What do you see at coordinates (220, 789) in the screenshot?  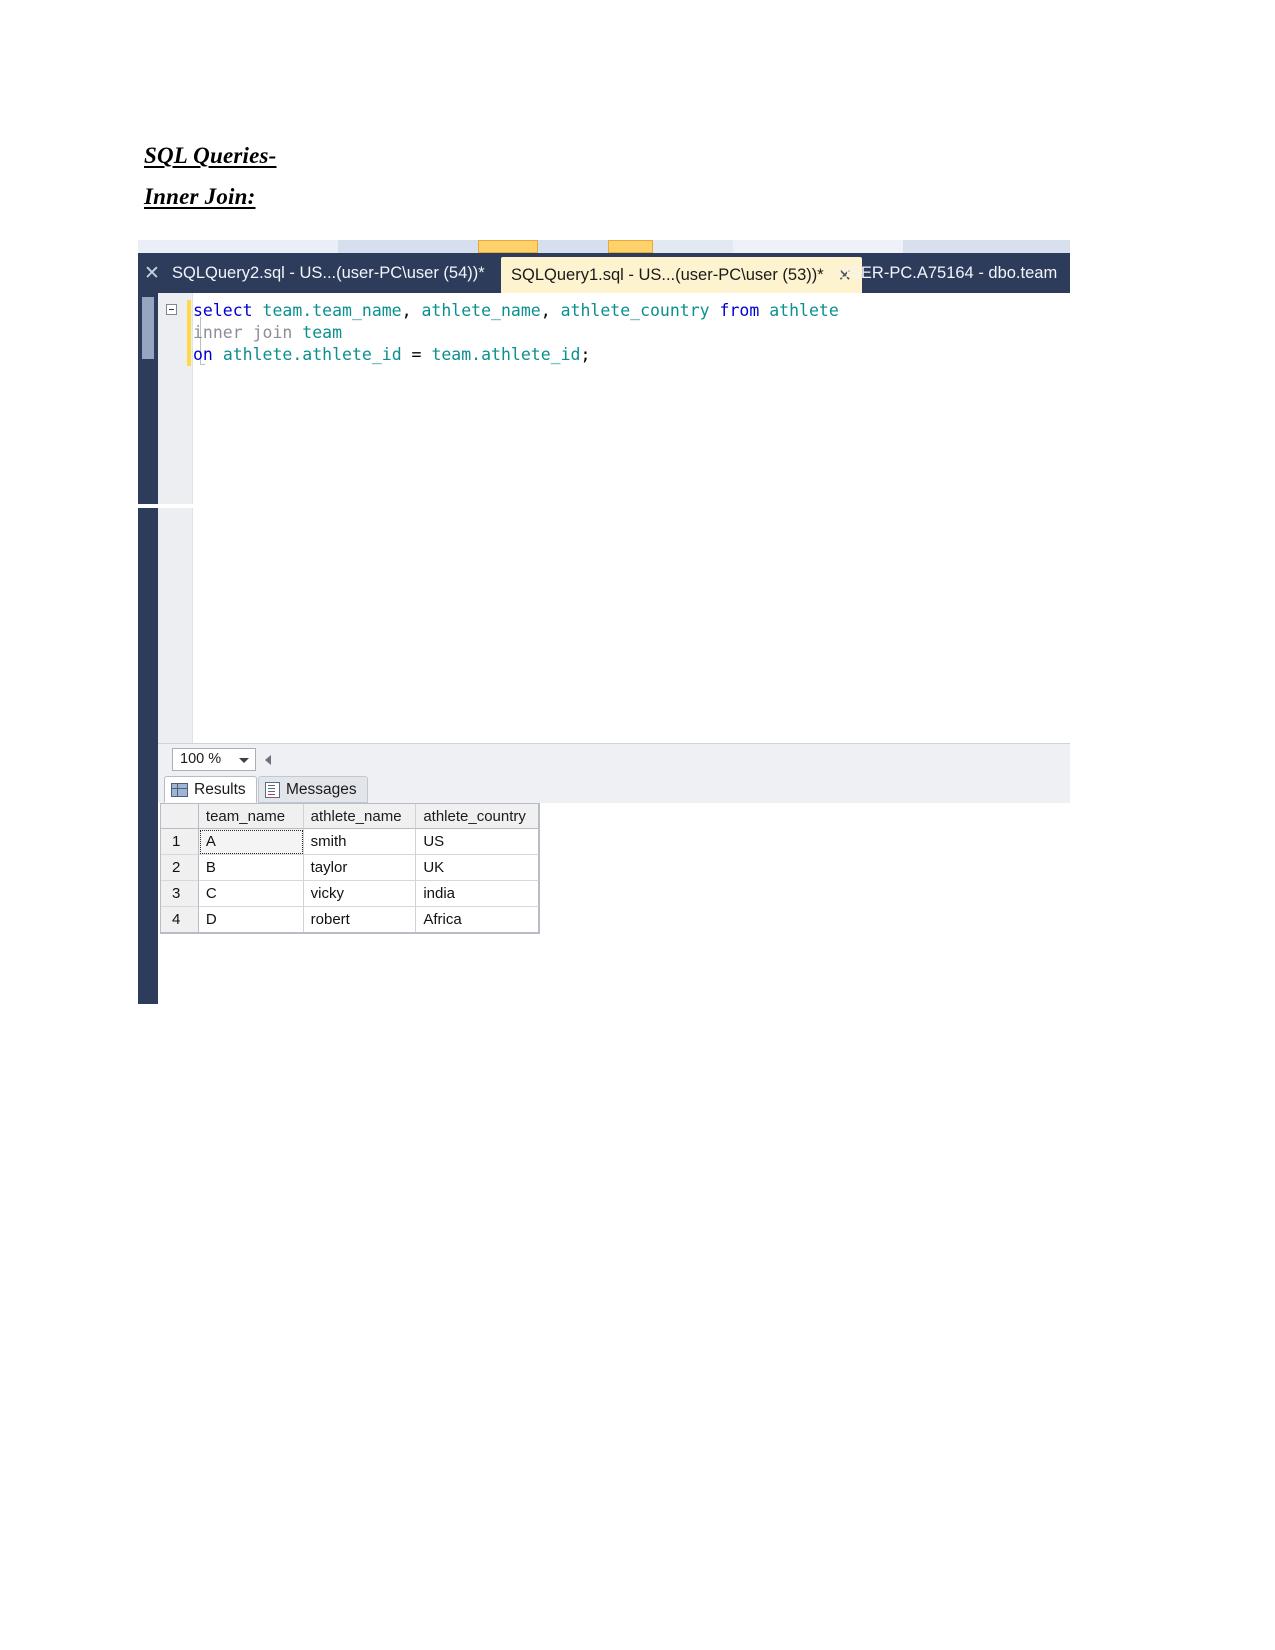 I see `tab-results-label: Results` at bounding box center [220, 789].